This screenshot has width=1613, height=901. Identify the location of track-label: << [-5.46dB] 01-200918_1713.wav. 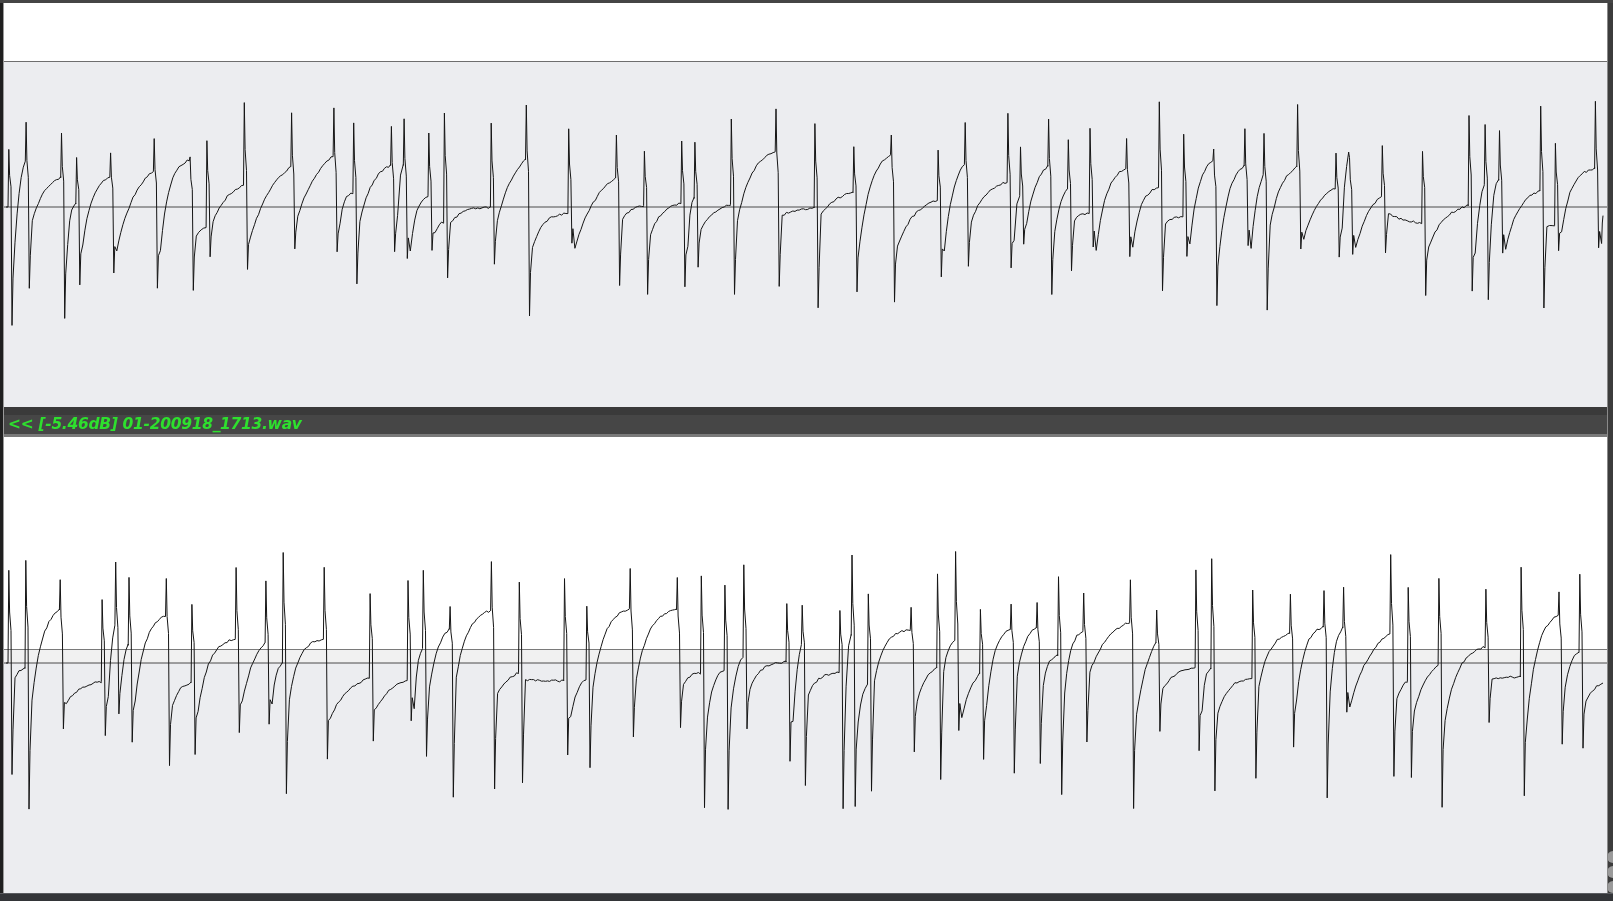
(155, 424).